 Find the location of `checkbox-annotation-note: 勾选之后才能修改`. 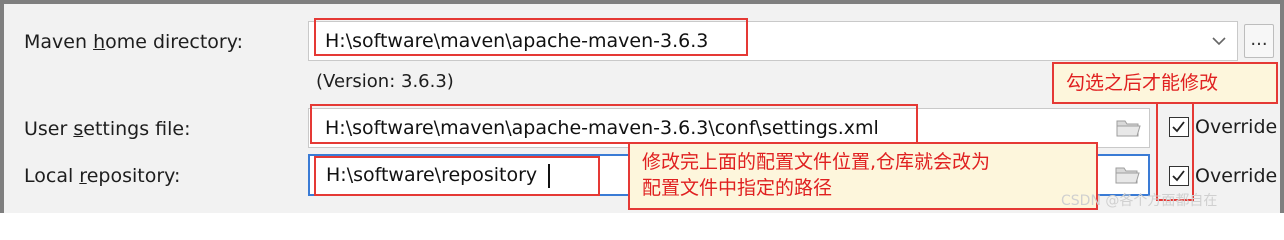

checkbox-annotation-note: 勾选之后才能修改 is located at coordinates (1165, 83).